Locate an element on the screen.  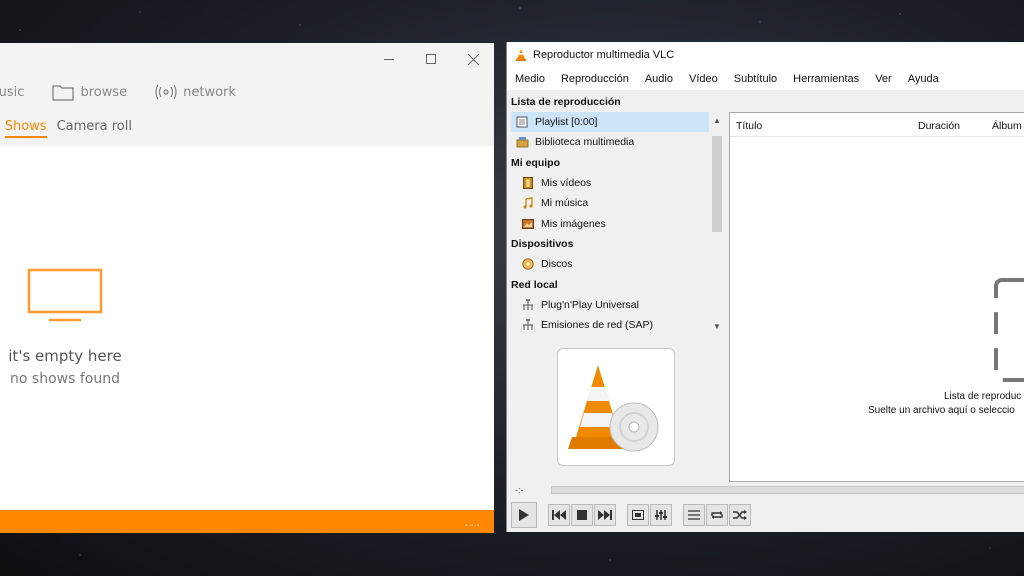
next-icon is located at coordinates (605, 515).